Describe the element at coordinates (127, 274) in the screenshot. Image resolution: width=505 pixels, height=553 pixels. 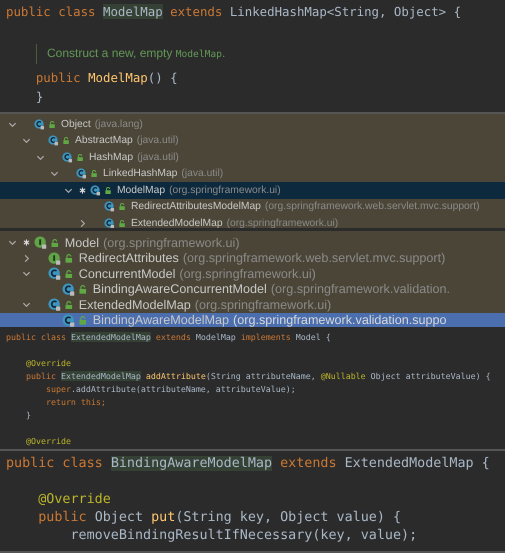
I see `class-name: ConcurrentModel` at that location.